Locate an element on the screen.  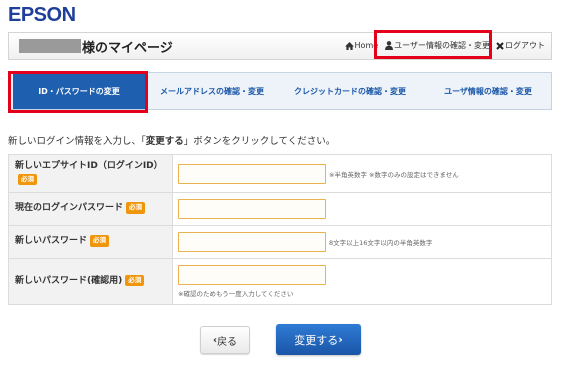
tab-email: メールアドレスの確認・変更 is located at coordinates (212, 91).